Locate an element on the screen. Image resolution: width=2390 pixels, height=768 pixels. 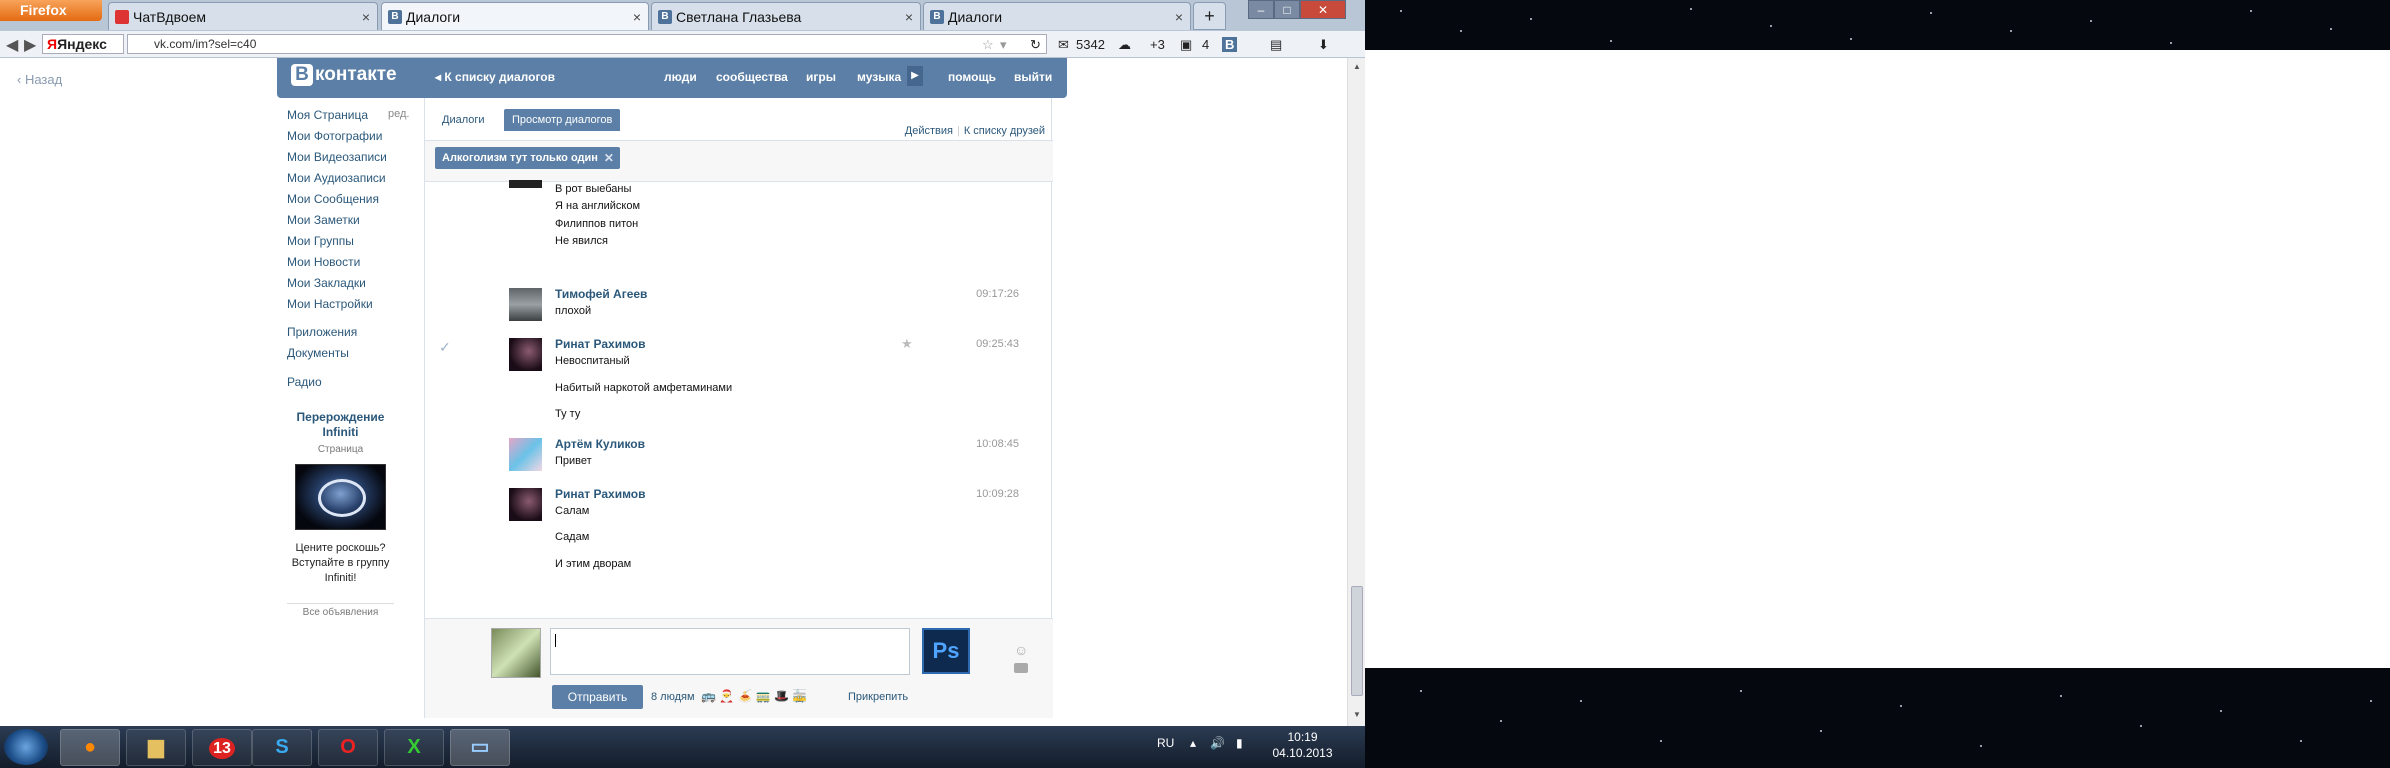
star-icon: ★ is located at coordinates (907, 344).